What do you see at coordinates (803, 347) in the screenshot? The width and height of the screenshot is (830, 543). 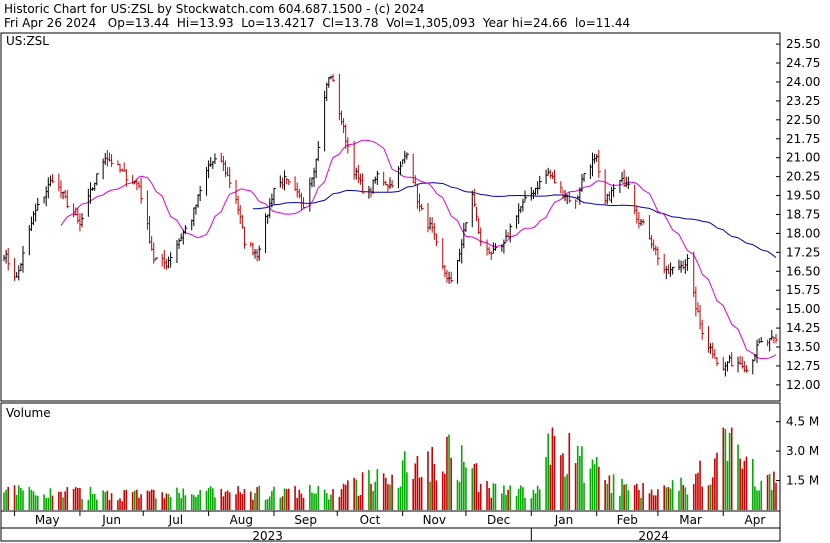 I see `price-tick-label: 13.50` at bounding box center [803, 347].